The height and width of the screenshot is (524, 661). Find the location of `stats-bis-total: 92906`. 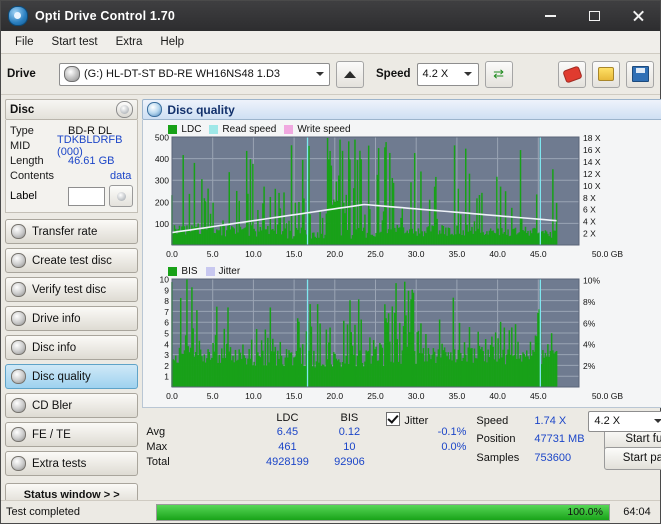

stats-bis-total: 92906 is located at coordinates (349, 462).